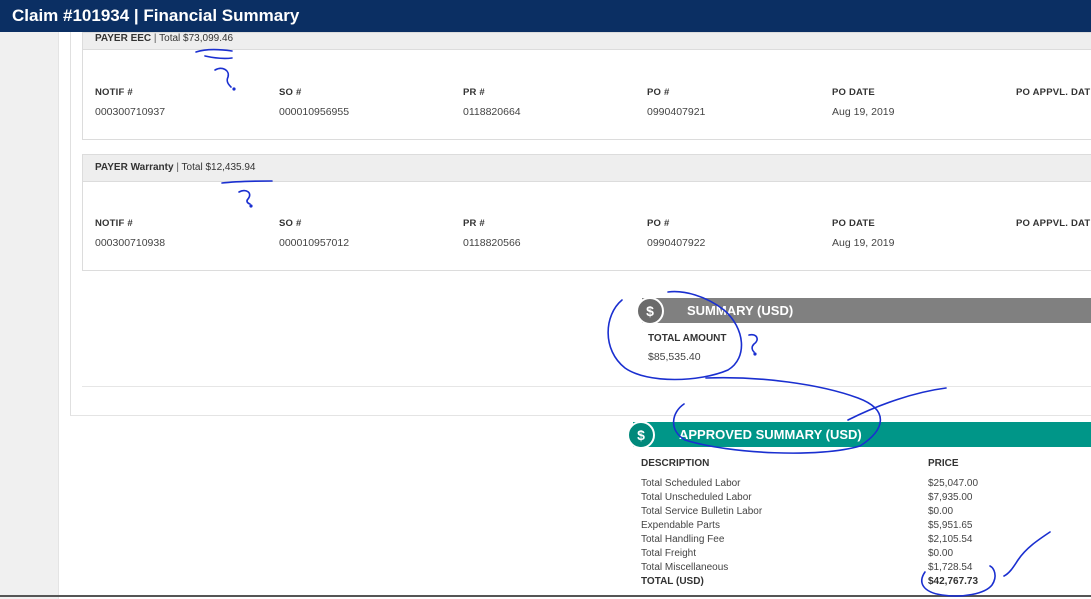  What do you see at coordinates (851, 484) in the screenshot?
I see `table-row: Total Scheduled Labor $25,047.00` at bounding box center [851, 484].